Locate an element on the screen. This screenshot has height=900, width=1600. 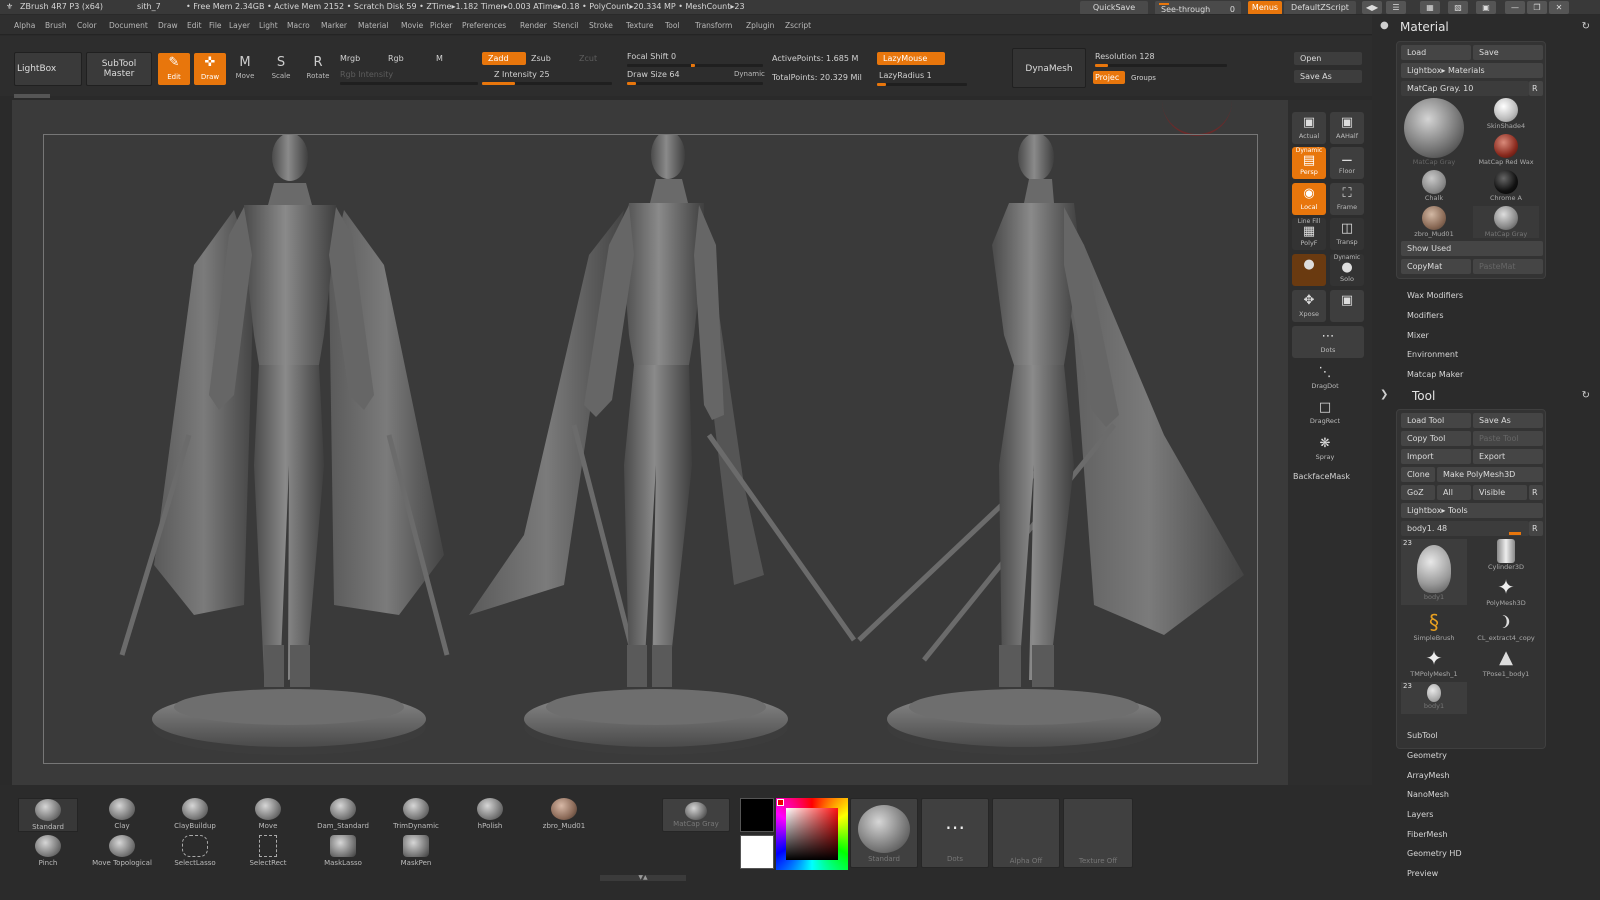
tool-thumb: ▲ TPose1_body1 is located at coordinates (1506, 662).